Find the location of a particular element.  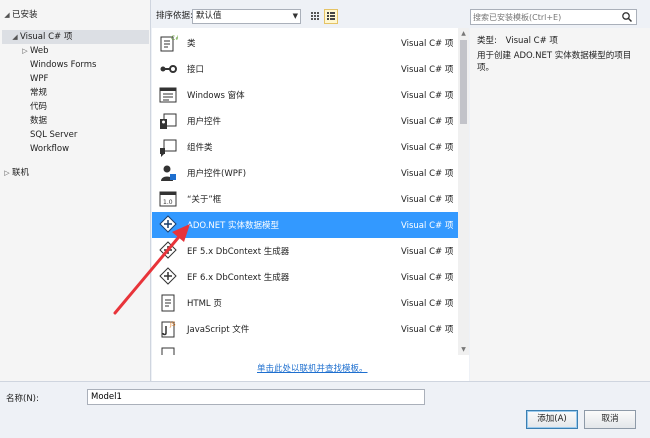

template-name: HTML 页 is located at coordinates (204, 304).